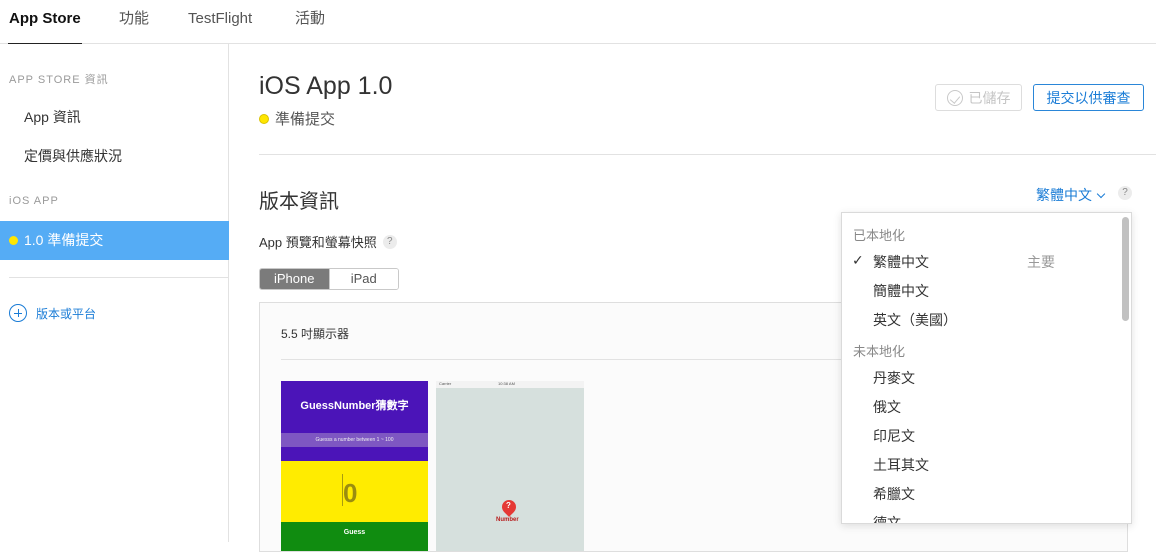  What do you see at coordinates (915, 320) in the screenshot?
I see `dropdown-item-english-us: 英文（美國）` at bounding box center [915, 320].